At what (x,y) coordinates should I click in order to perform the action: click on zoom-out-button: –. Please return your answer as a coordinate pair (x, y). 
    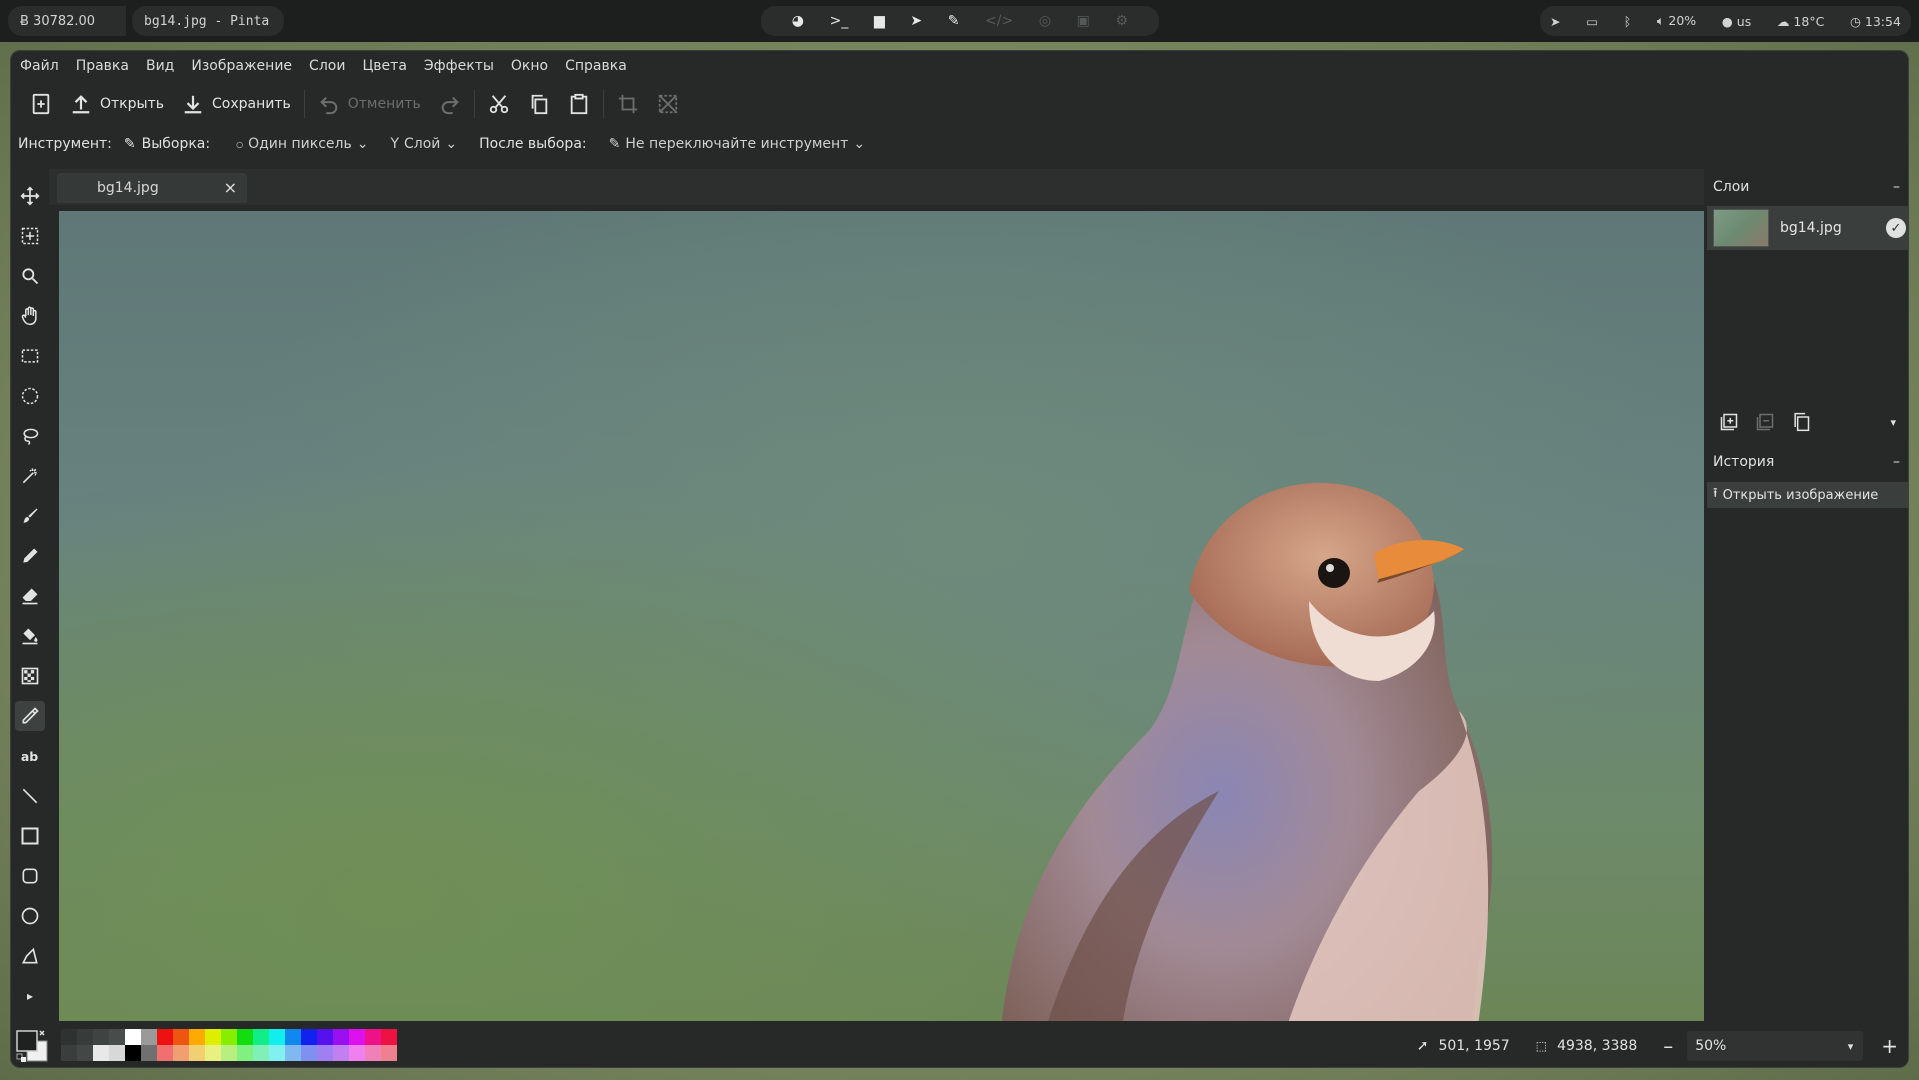
    Looking at the image, I should click on (1668, 1046).